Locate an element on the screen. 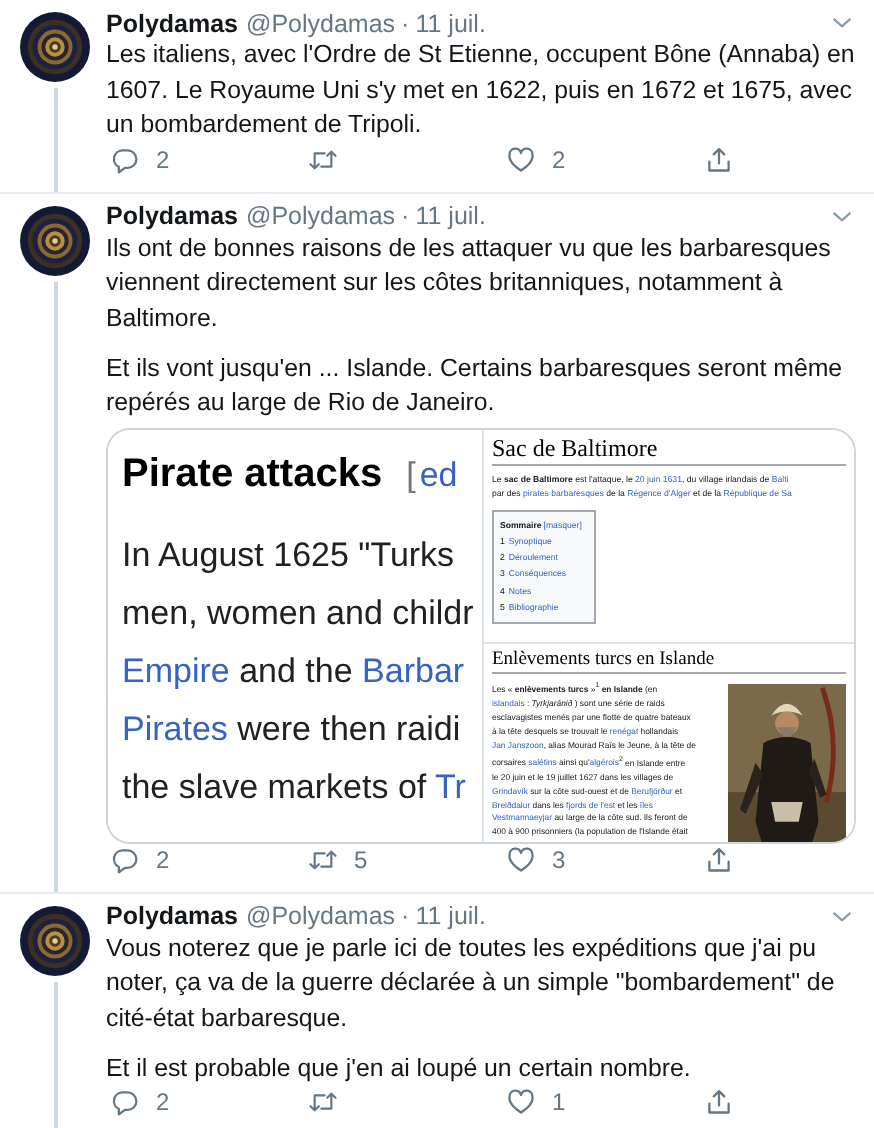 This screenshot has height=1128, width=874. paragraph-line: the slave markets of Tr is located at coordinates (295, 787).